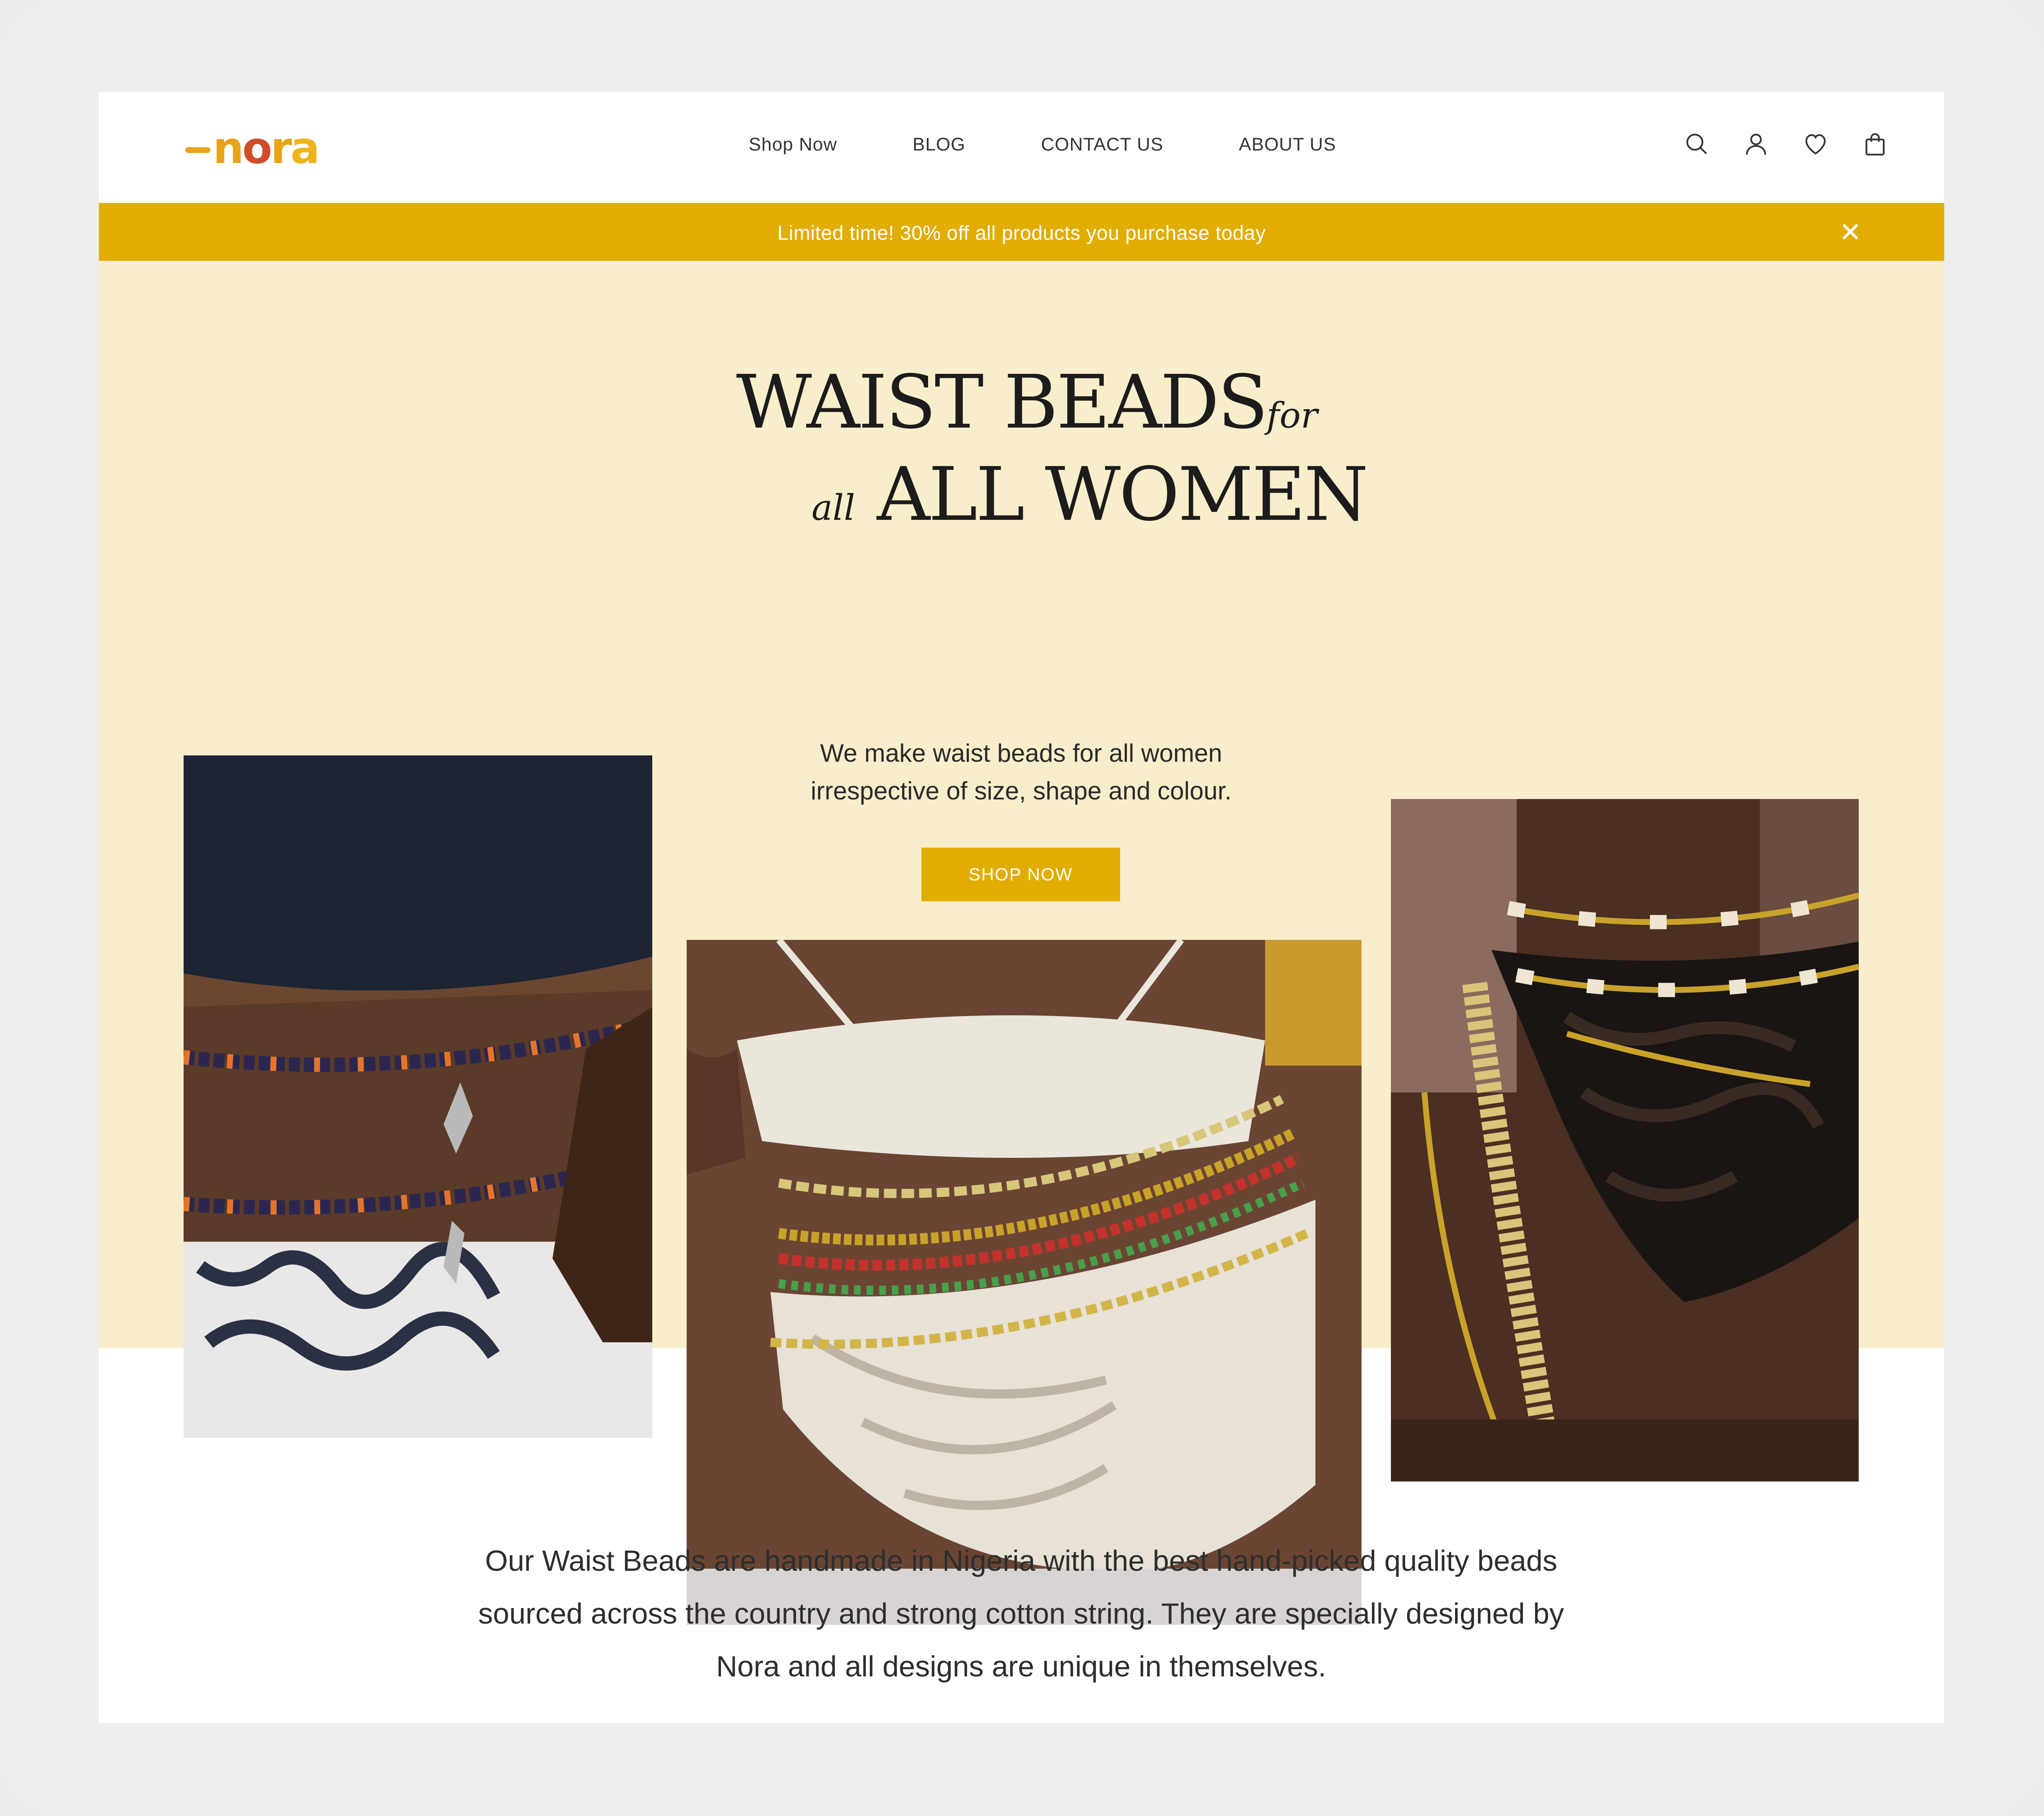 The width and height of the screenshot is (2044, 1816). I want to click on hero-title-line1: WAIST BEADSfor, so click(1027, 402).